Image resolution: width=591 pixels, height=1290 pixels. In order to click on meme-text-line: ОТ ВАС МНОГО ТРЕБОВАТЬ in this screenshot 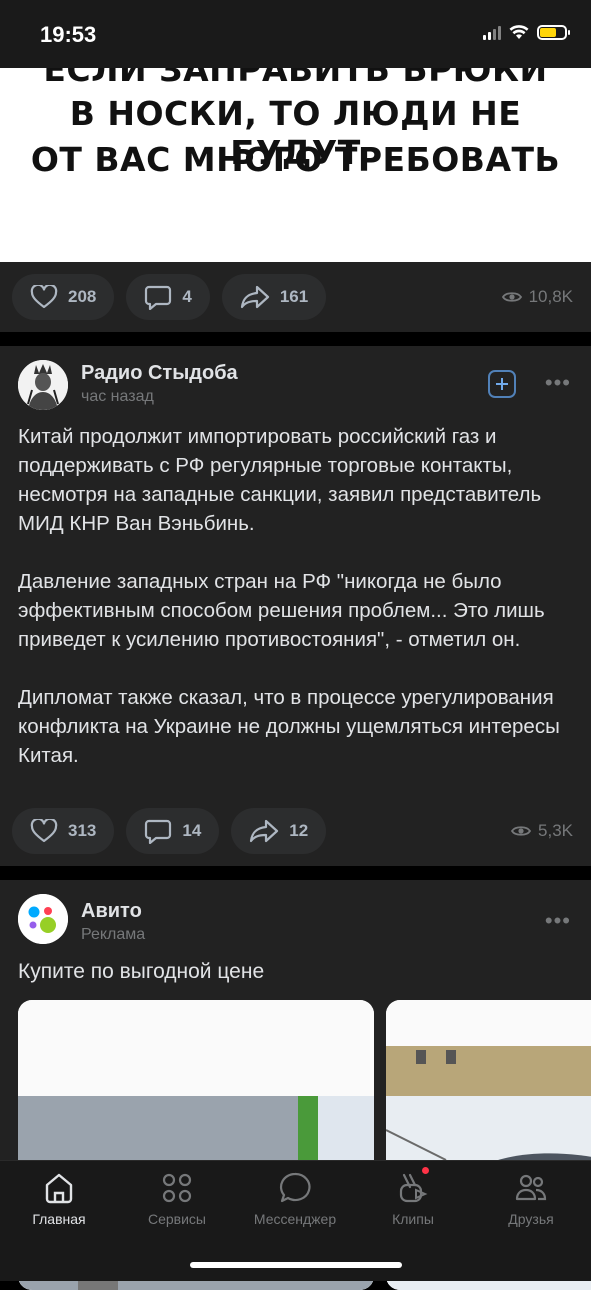, I will do `click(295, 159)`.